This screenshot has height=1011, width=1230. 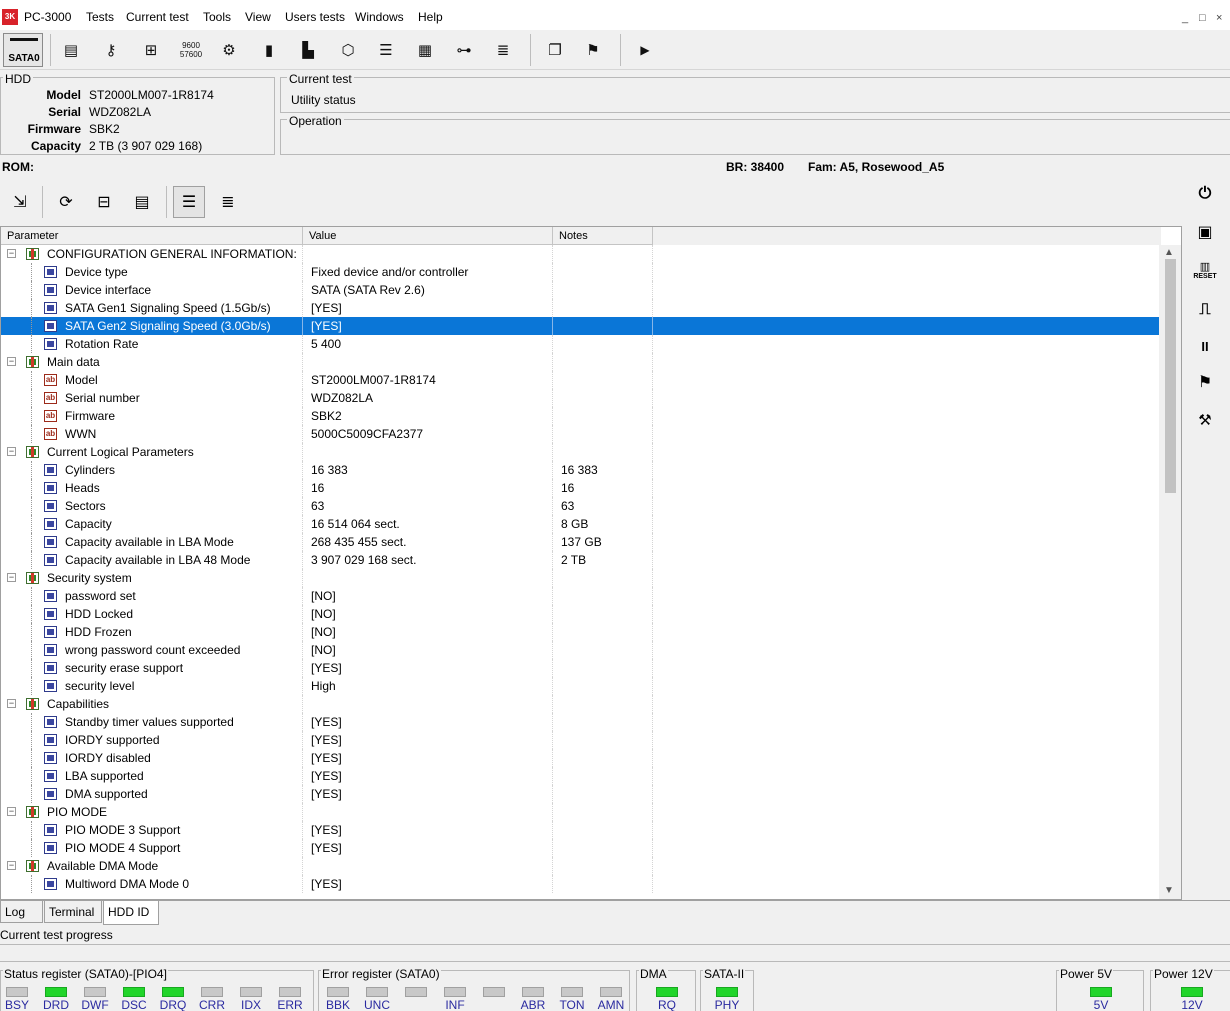 I want to click on table-row: security level High, so click(x=580, y=686).